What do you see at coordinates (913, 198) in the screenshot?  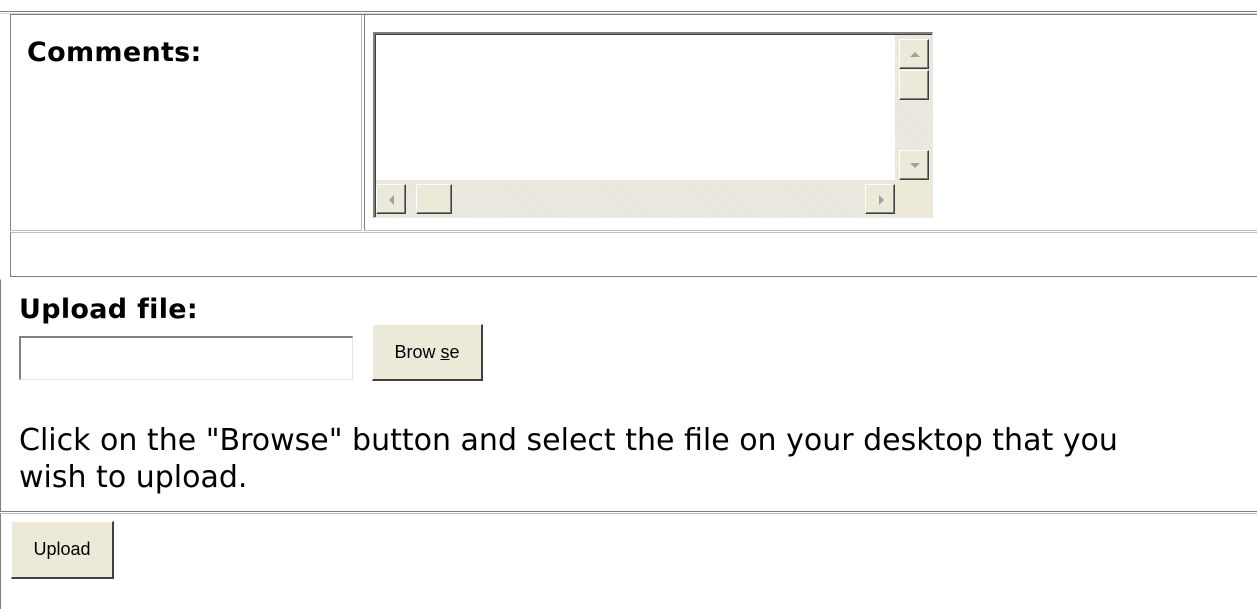 I see `scrollbar-corner` at bounding box center [913, 198].